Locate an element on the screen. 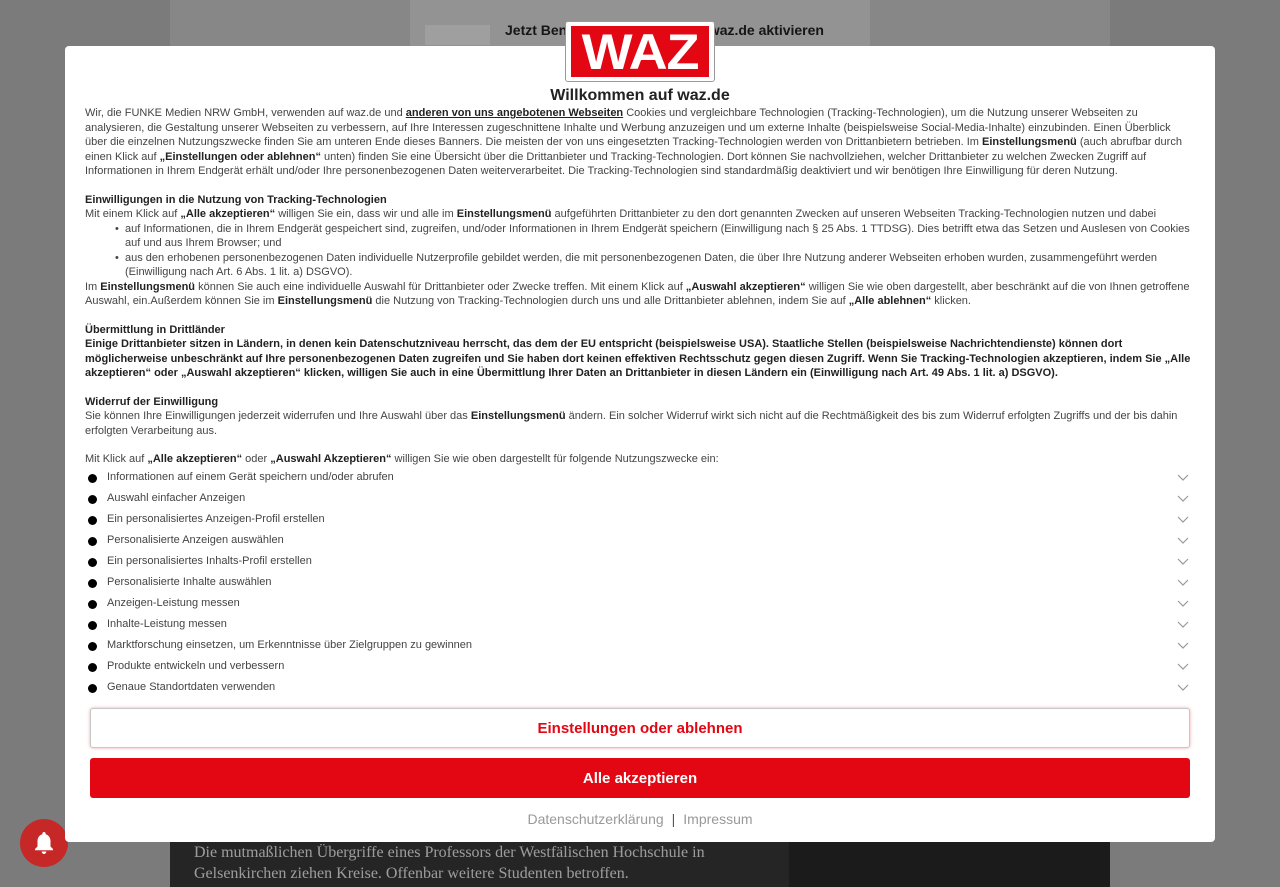  privacy-policy-link: Datenschutzerklärung is located at coordinates (595, 819).